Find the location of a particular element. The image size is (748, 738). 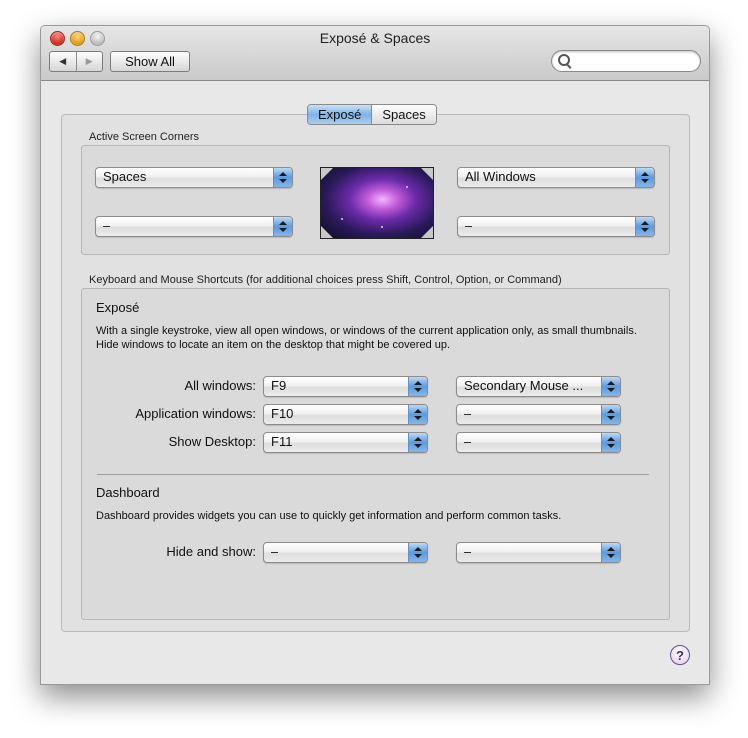

application-windows-label: Application windows: is located at coordinates (195, 413).